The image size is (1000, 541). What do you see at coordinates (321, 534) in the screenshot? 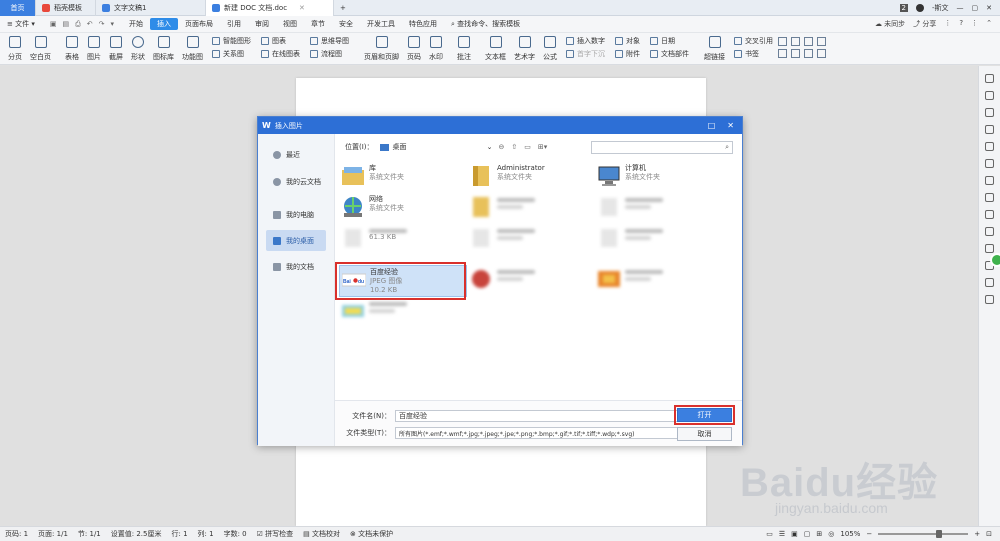
I see `proofread-button: ▤ 文档校对` at bounding box center [321, 534].